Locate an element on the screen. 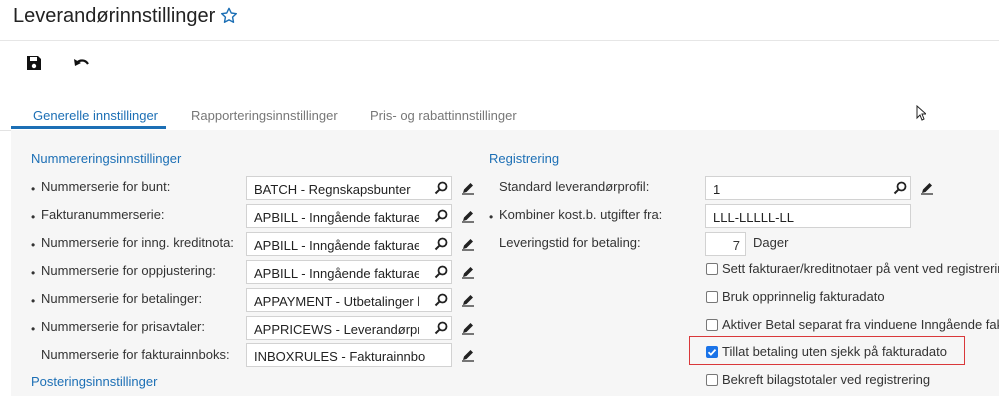 The image size is (999, 396). invoice-inbox-series-input: INBOXRULES - Fakturainnboks is located at coordinates (349, 355).